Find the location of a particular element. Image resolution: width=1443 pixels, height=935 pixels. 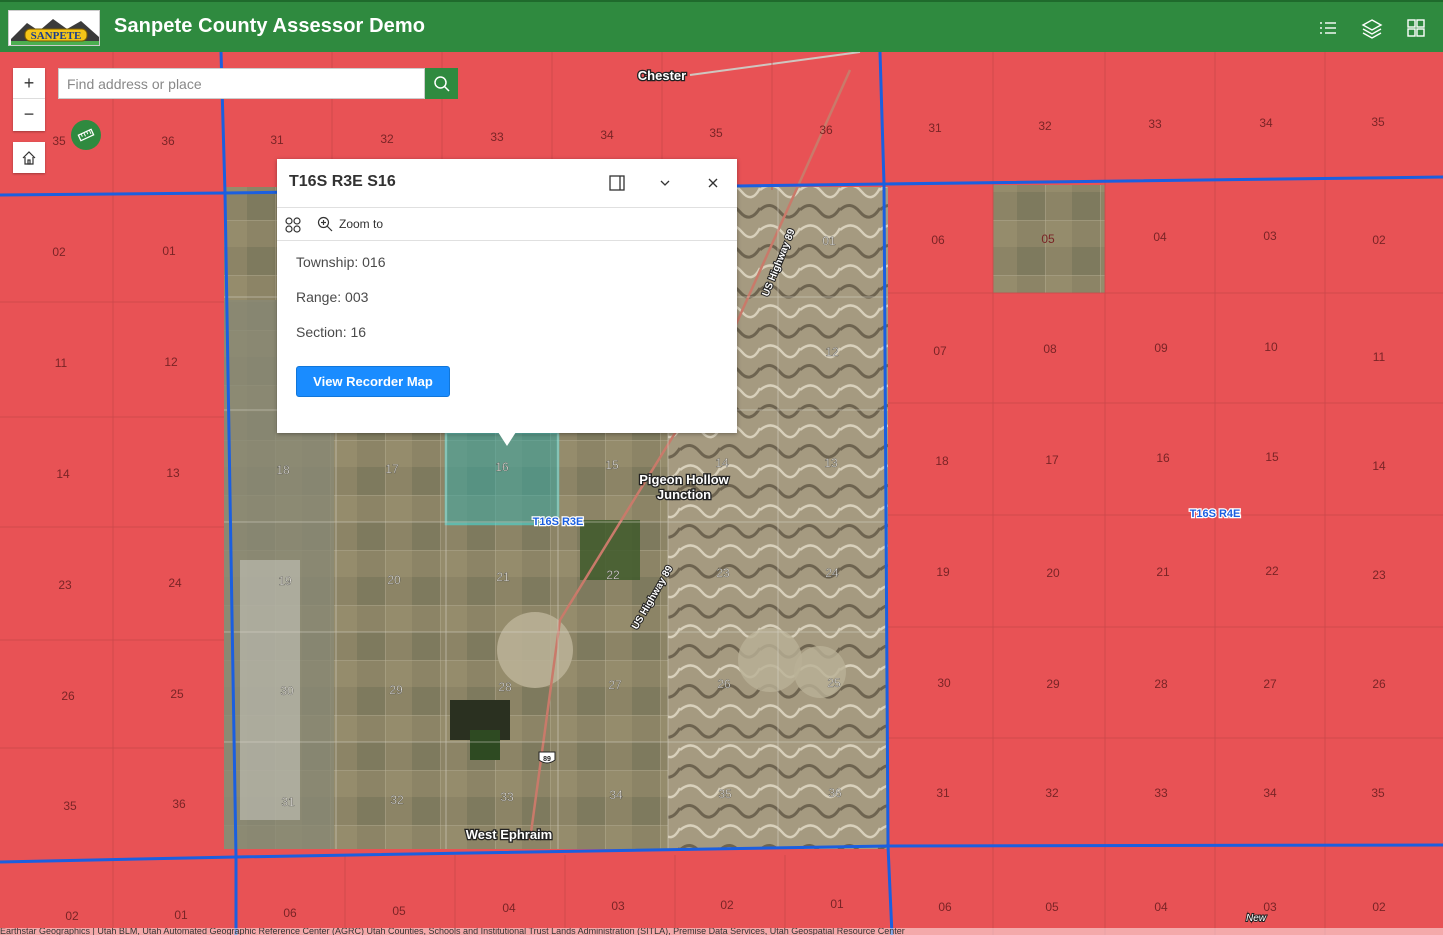

place-label-junction: Junction is located at coordinates (684, 494).